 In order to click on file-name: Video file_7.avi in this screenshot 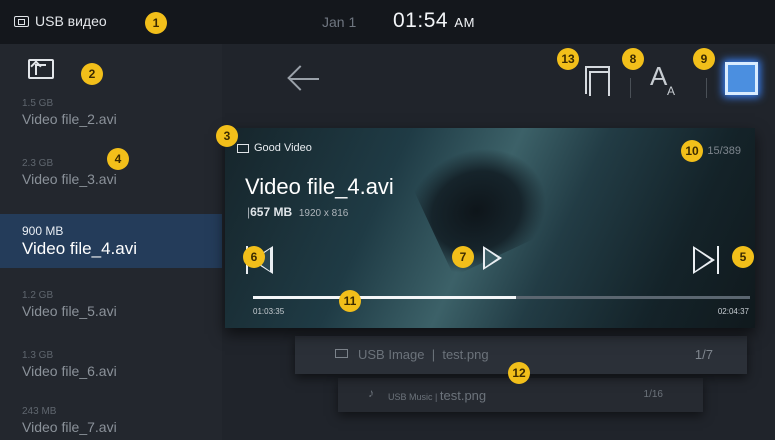, I will do `click(69, 427)`.